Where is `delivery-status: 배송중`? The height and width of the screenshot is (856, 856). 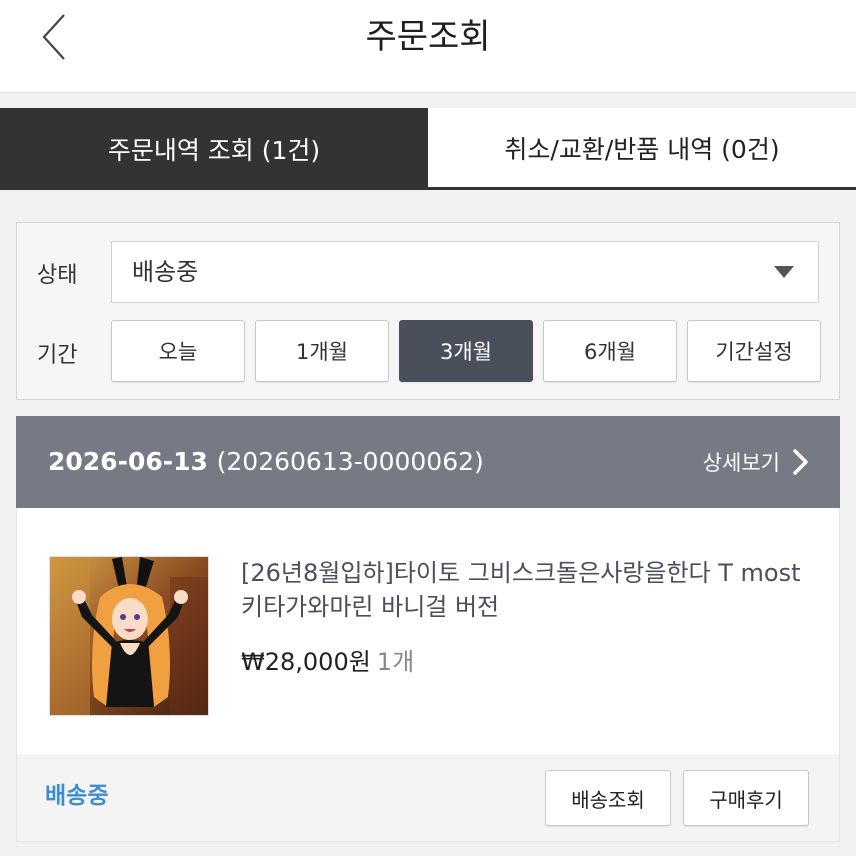
delivery-status: 배송중 is located at coordinates (77, 796).